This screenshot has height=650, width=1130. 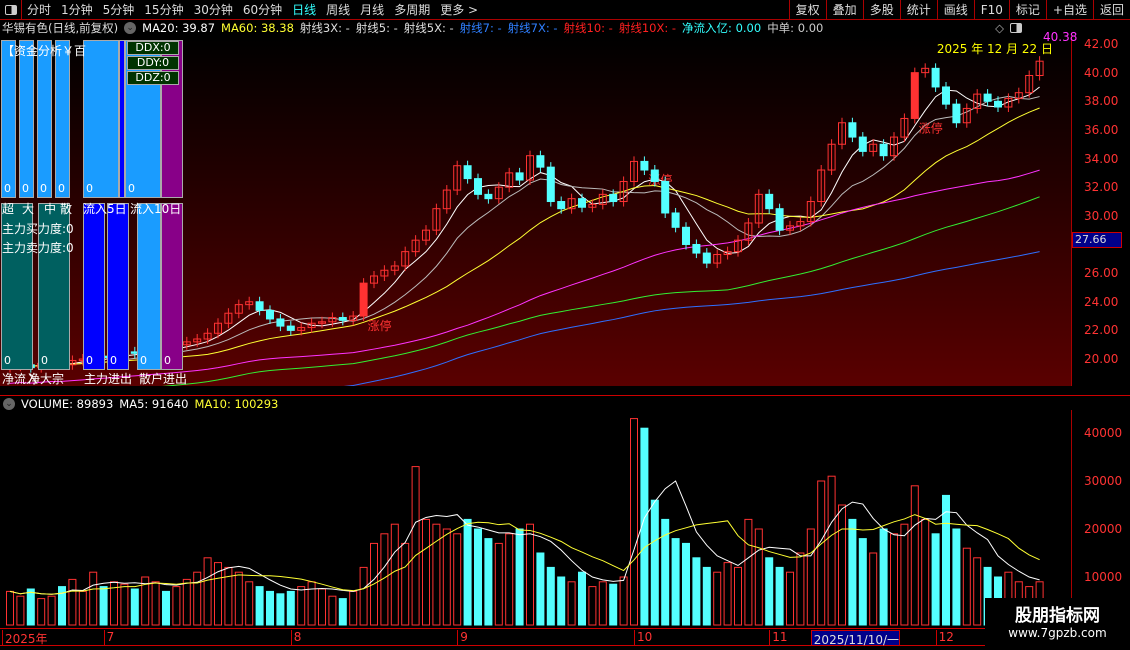 I want to click on toolbar-button-3: 统计, so click(x=918, y=10).